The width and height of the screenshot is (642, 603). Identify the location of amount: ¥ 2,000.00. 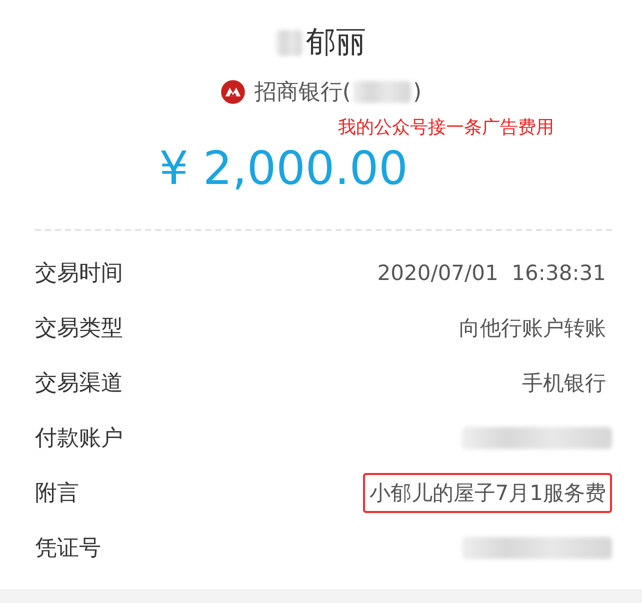
(283, 168).